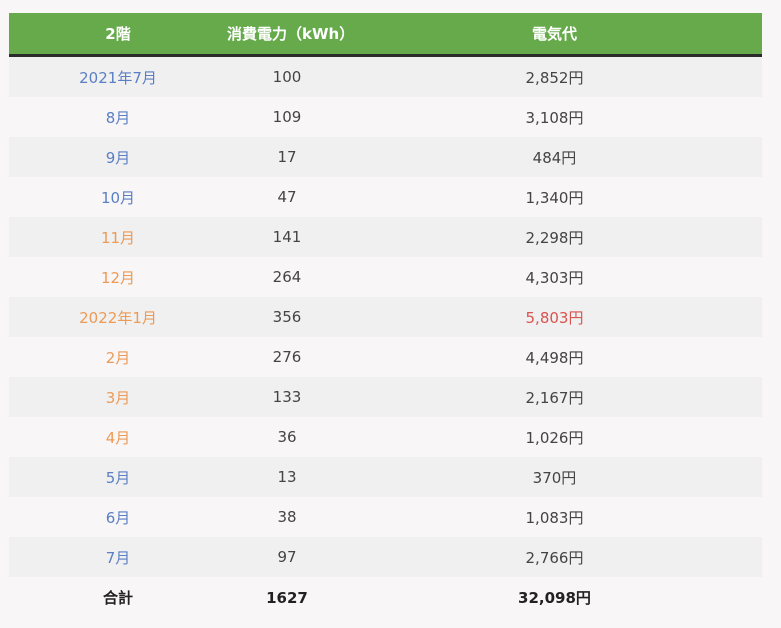  I want to click on kwh-cell: 109, so click(287, 117).